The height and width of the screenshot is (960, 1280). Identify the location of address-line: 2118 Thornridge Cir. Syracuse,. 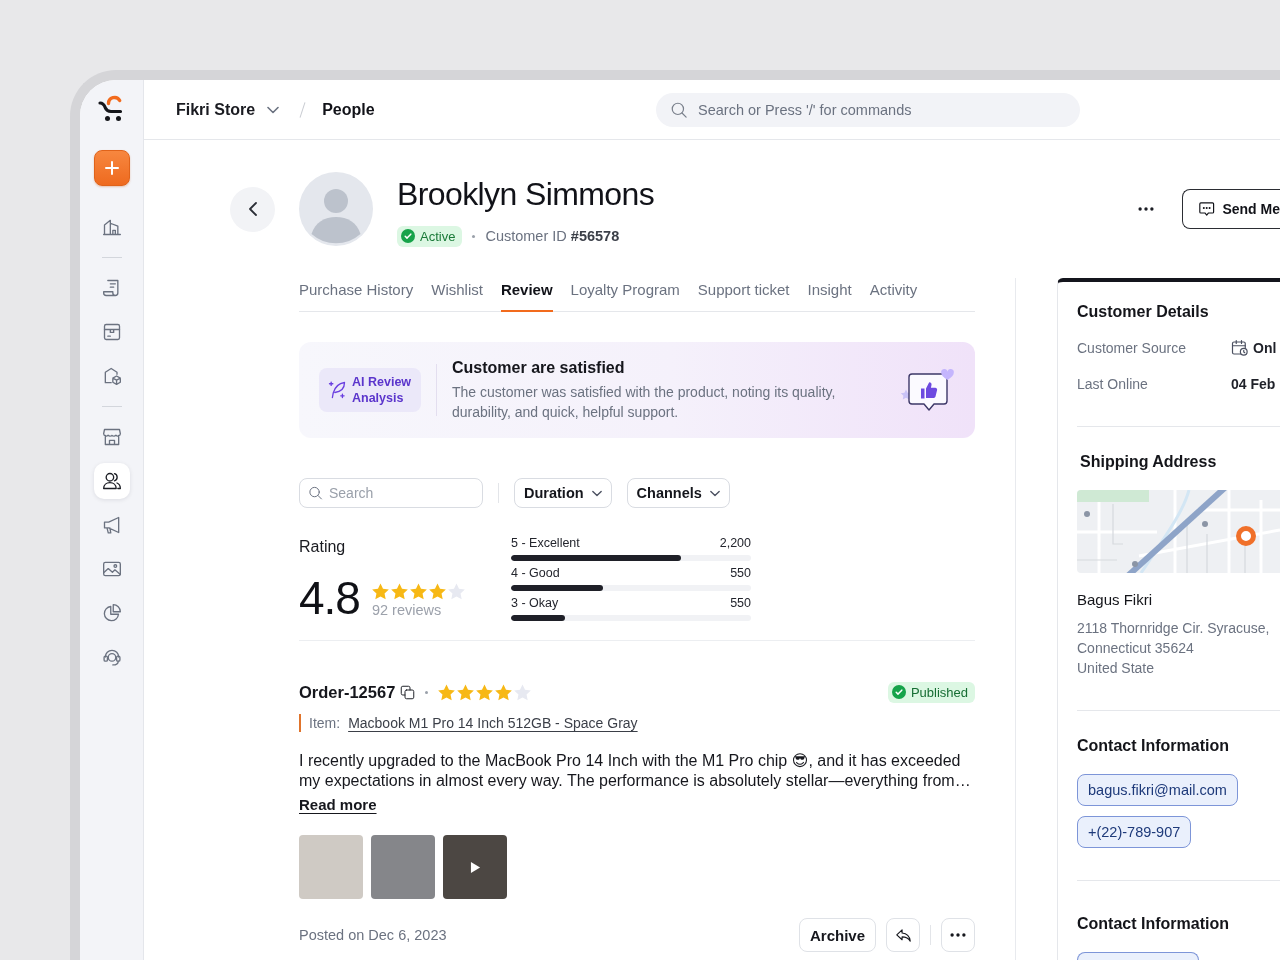
(1174, 628).